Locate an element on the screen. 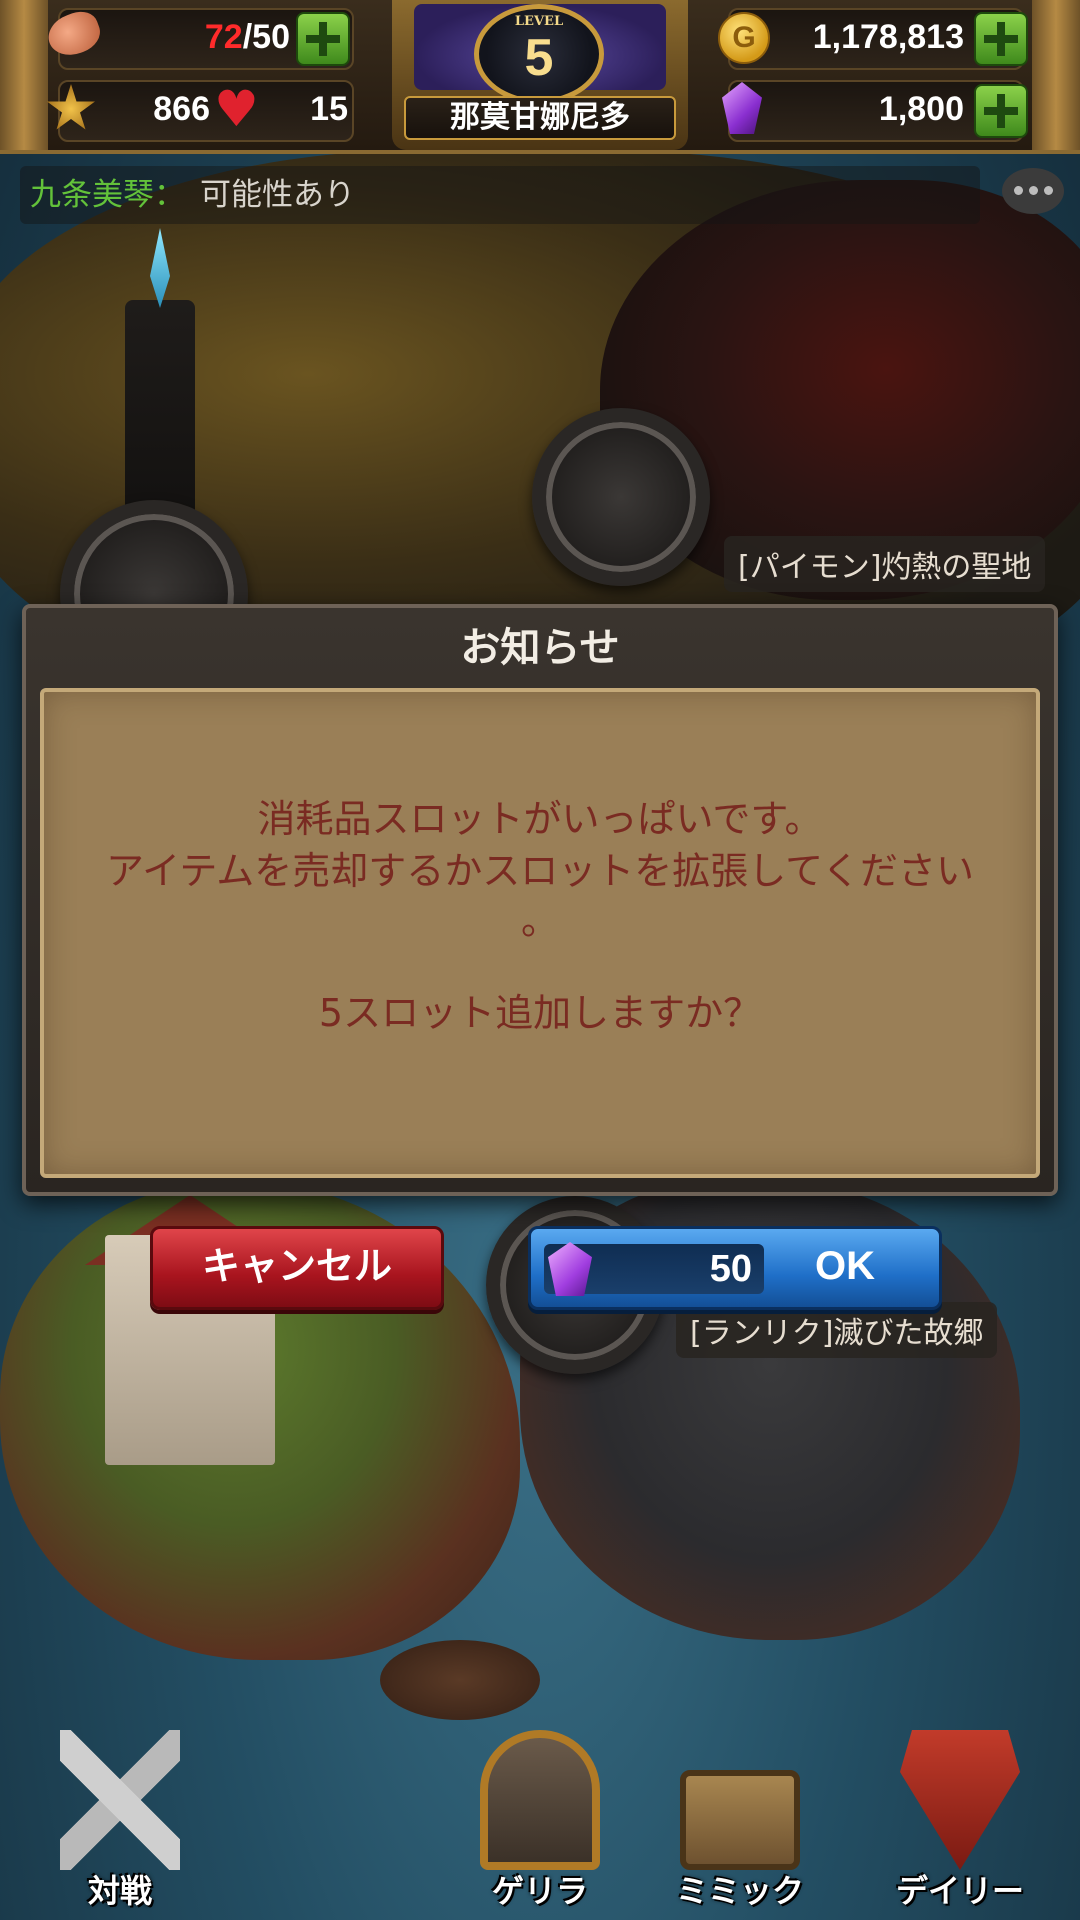 The image size is (1080, 1920). chat-bubble-icon is located at coordinates (1033, 191).